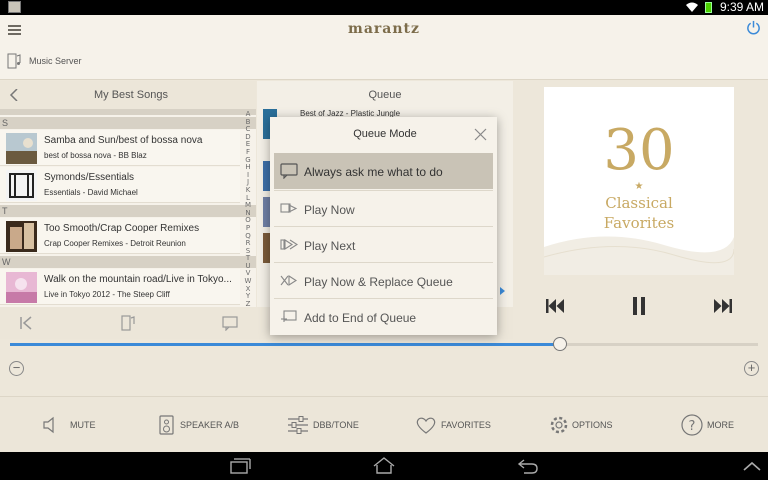 The image size is (768, 480). What do you see at coordinates (385, 95) in the screenshot?
I see `queue-title: Queue` at bounding box center [385, 95].